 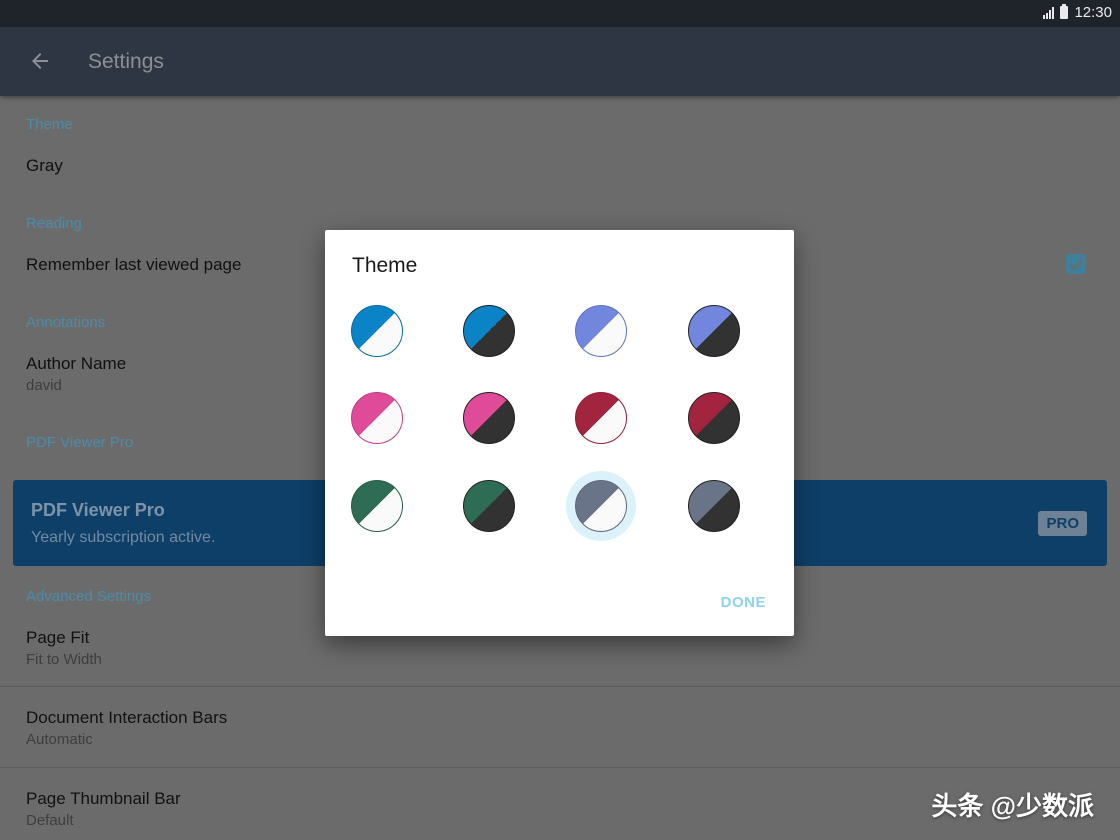 I want to click on section-header-advanced: Advanced Settings, so click(x=89, y=596).